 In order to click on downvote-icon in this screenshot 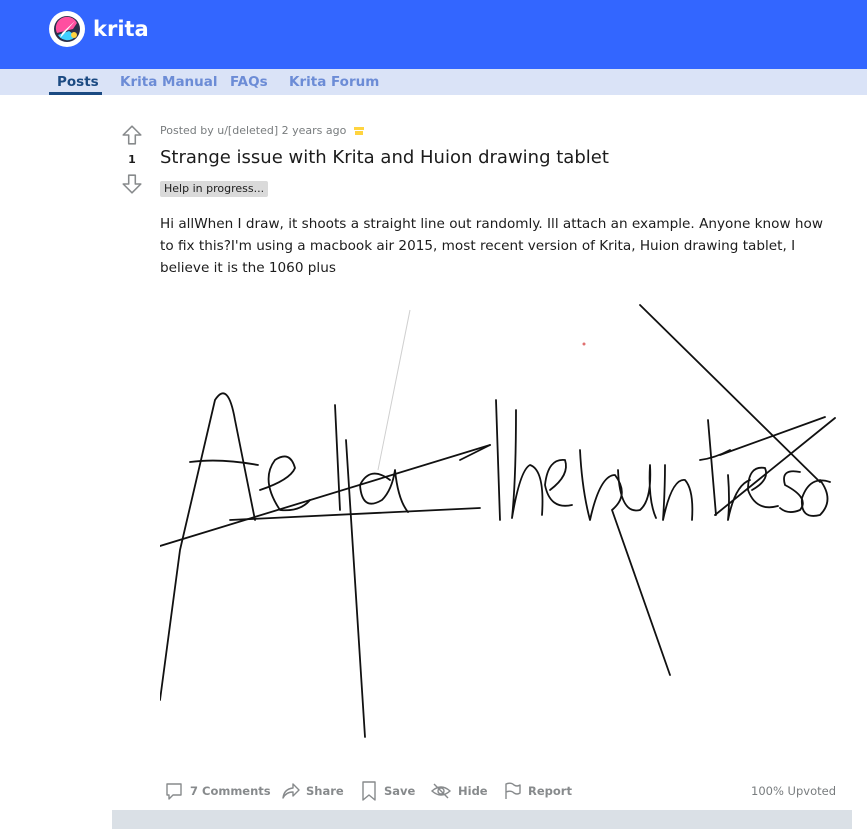, I will do `click(132, 184)`.